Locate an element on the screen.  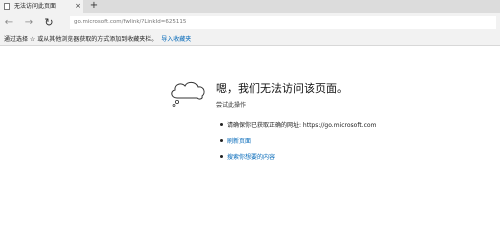
cloud-icon is located at coordinates (188, 94).